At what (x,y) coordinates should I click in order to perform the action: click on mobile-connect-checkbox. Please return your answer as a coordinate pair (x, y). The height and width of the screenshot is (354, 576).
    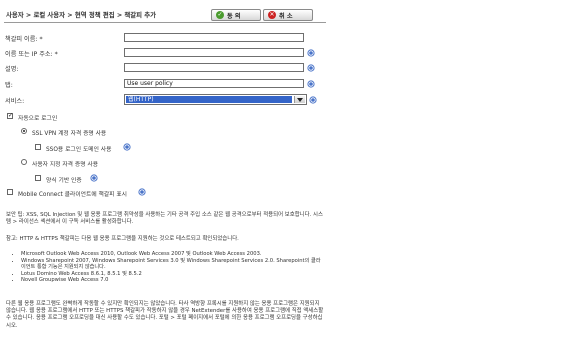
    Looking at the image, I should click on (10, 192).